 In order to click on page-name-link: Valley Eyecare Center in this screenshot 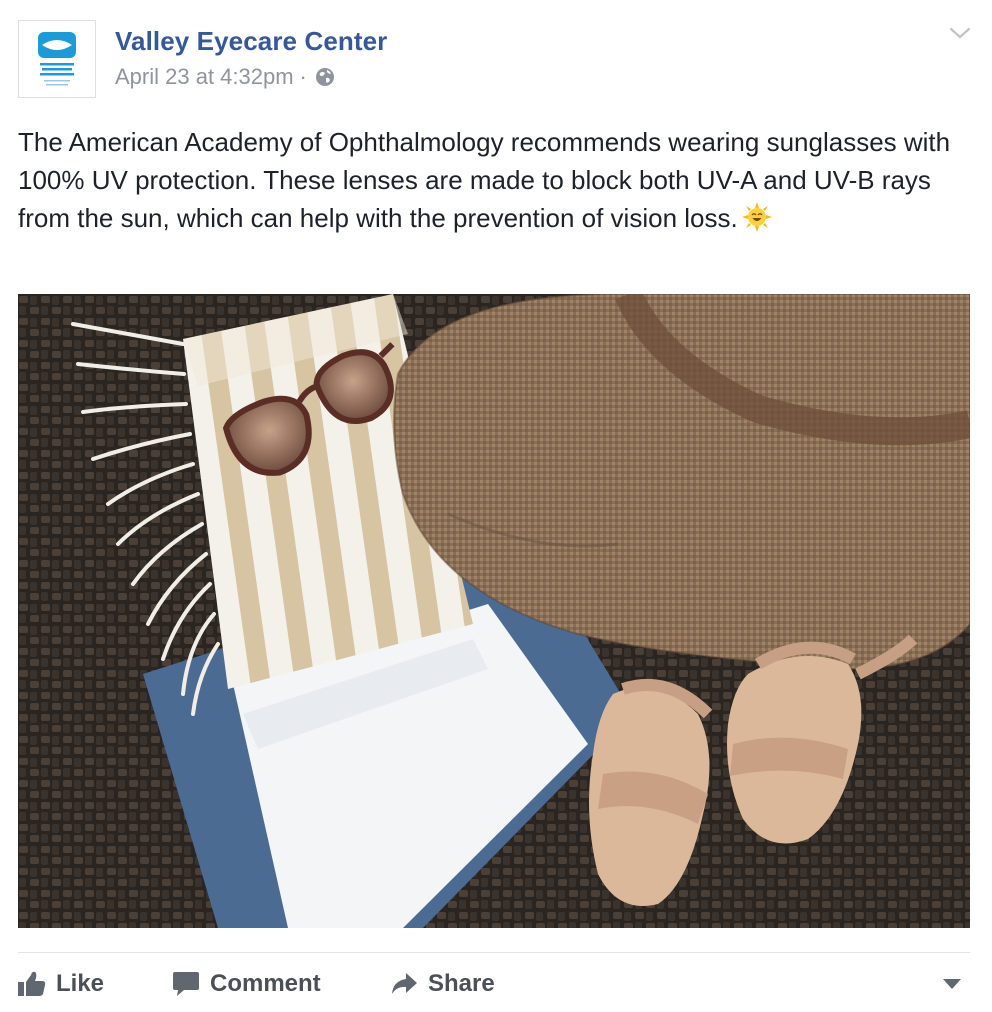, I will do `click(251, 41)`.